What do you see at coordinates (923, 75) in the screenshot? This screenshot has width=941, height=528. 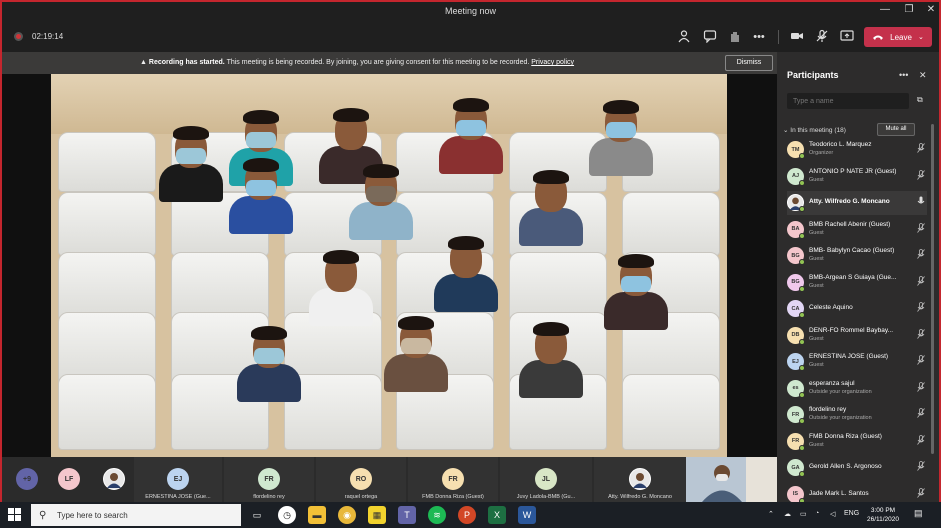 I see `panel-close-icon: ✕` at bounding box center [923, 75].